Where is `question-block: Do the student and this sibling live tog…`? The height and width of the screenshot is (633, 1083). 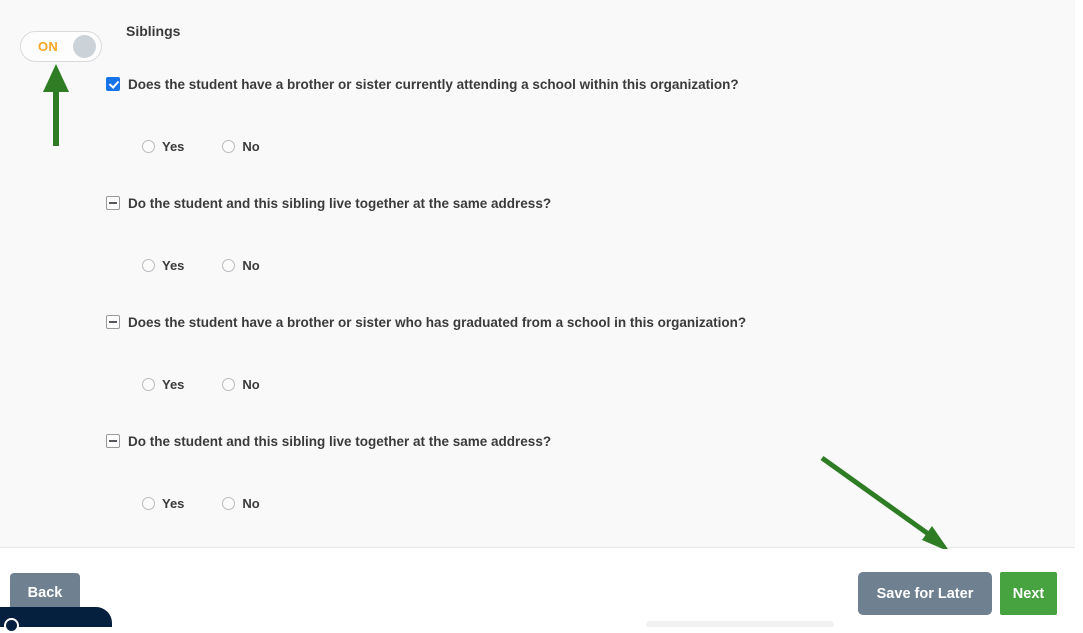 question-block: Do the student and this sibling live tog… is located at coordinates (556, 472).